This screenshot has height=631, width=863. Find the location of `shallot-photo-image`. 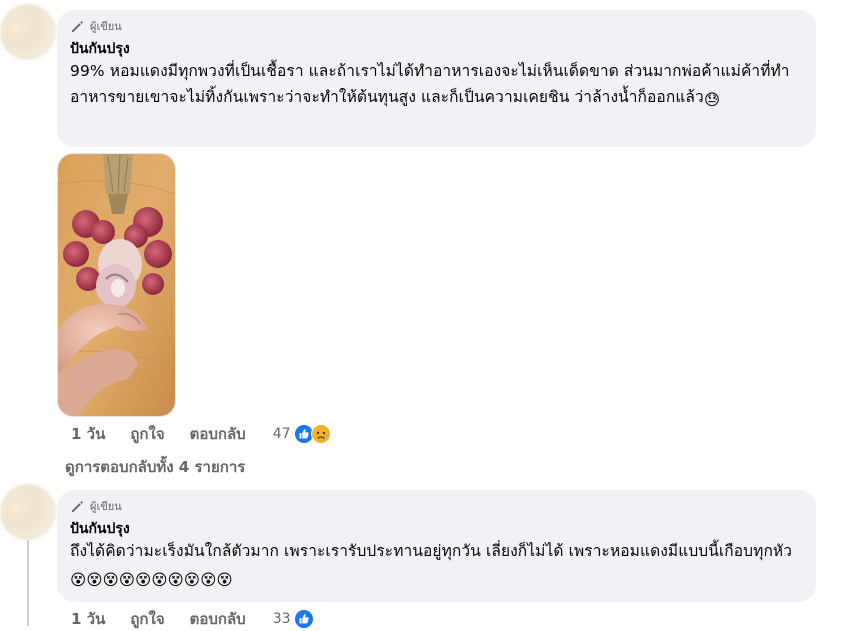

shallot-photo-image is located at coordinates (116, 285).